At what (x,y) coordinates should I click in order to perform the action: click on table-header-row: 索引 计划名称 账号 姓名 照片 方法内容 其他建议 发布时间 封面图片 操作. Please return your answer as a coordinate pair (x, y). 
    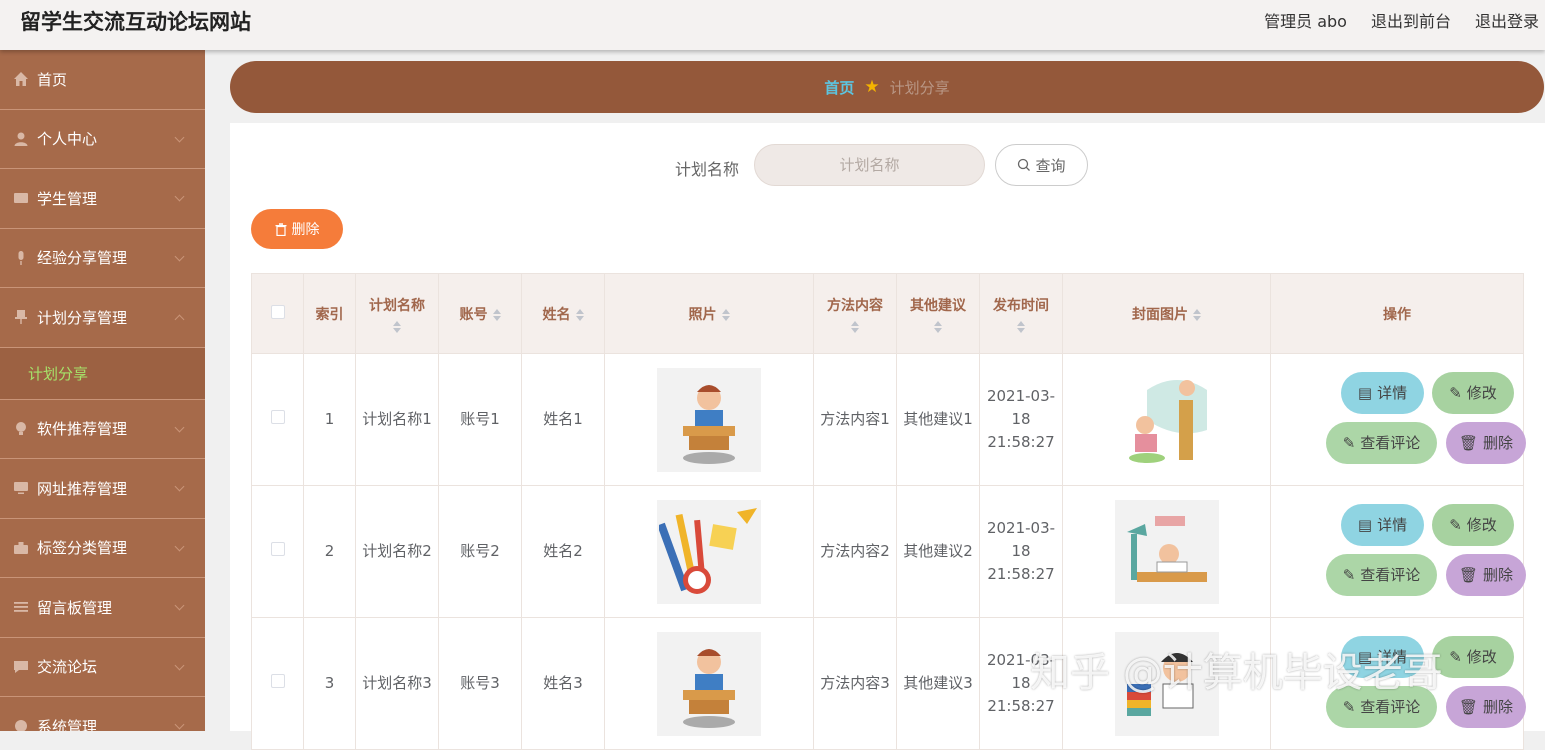
    Looking at the image, I should click on (887, 313).